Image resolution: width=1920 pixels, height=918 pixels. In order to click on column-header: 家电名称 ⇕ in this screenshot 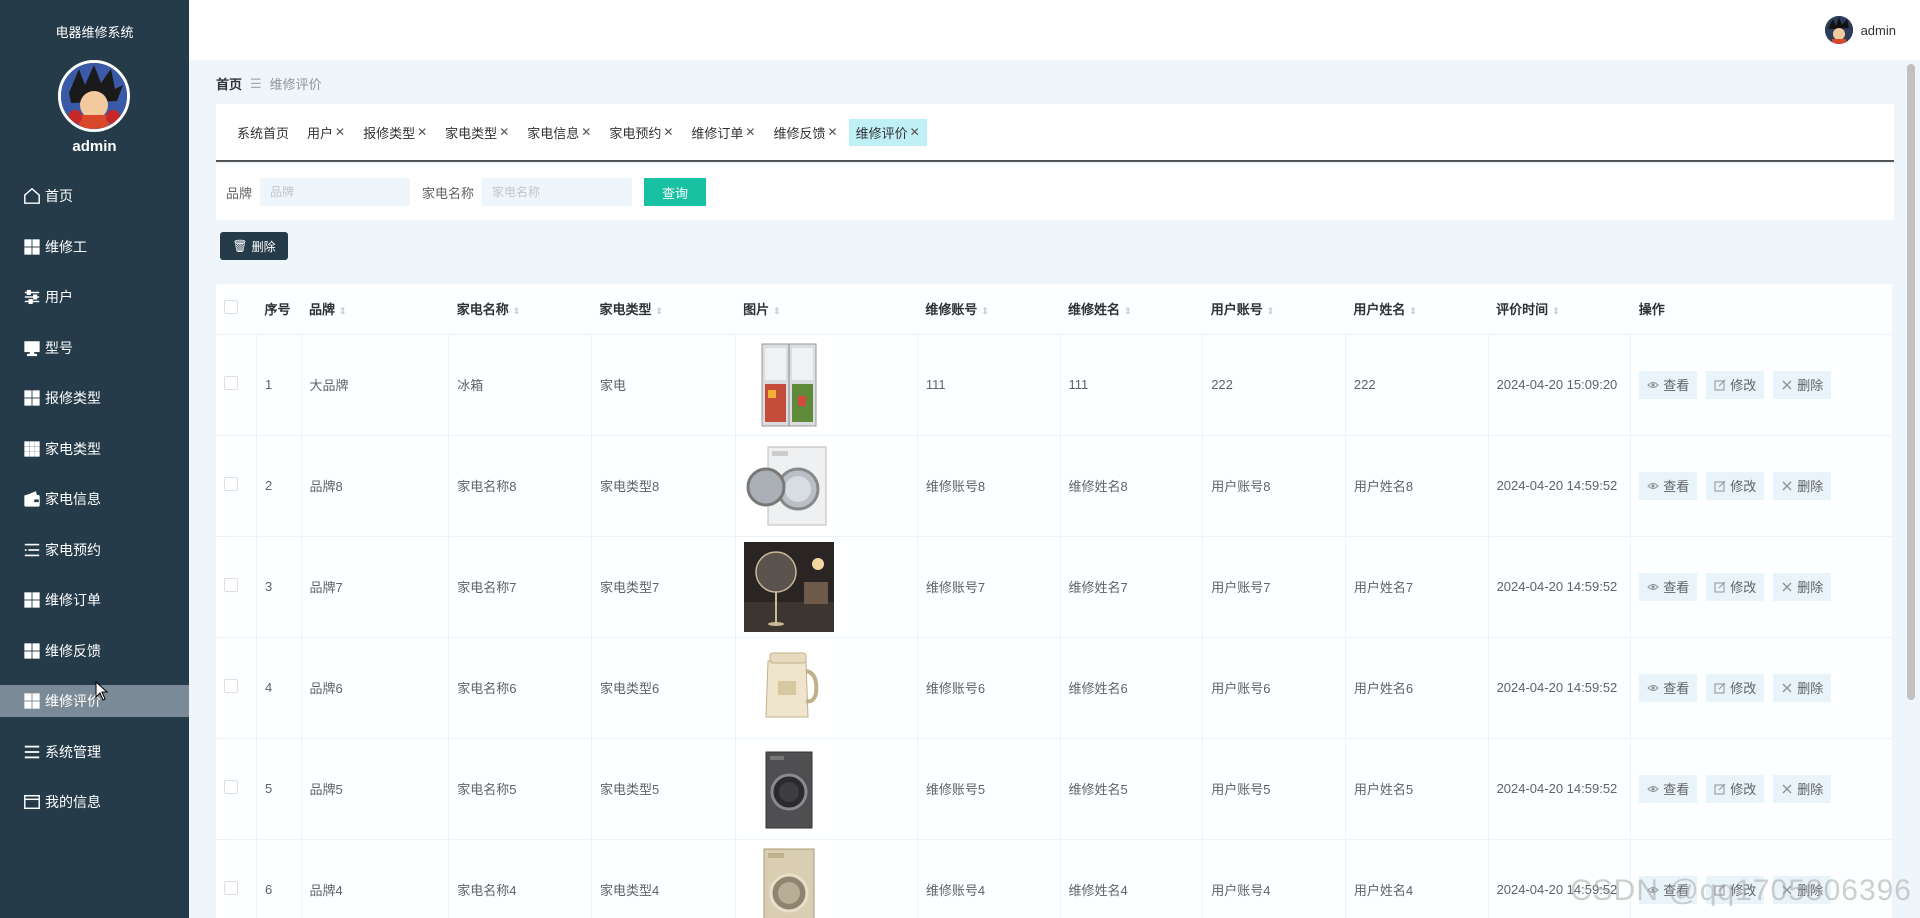, I will do `click(520, 309)`.